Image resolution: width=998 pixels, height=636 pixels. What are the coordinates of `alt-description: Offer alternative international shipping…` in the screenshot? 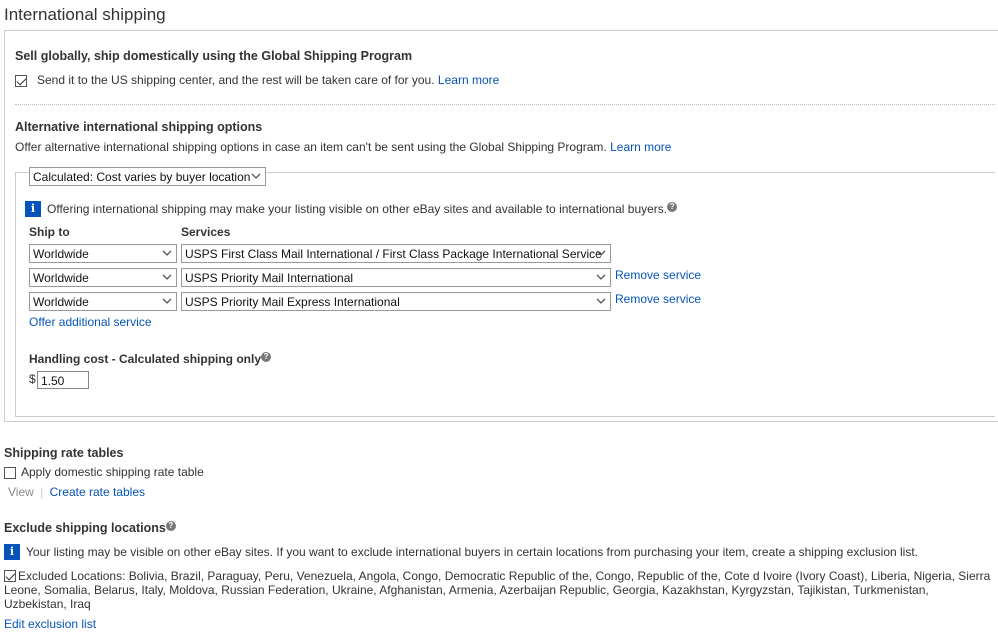 It's located at (311, 147).